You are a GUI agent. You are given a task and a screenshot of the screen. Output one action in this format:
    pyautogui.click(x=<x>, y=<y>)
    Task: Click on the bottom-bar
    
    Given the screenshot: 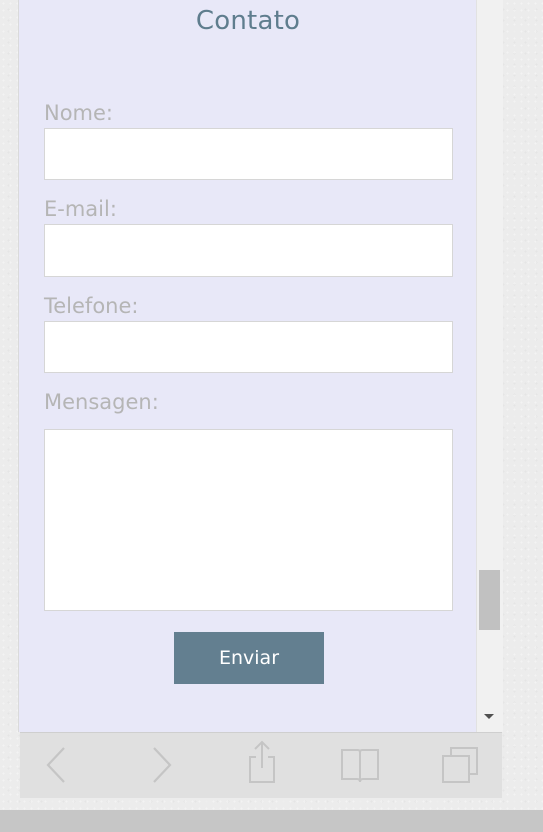 What is the action you would take?
    pyautogui.click(x=271, y=821)
    